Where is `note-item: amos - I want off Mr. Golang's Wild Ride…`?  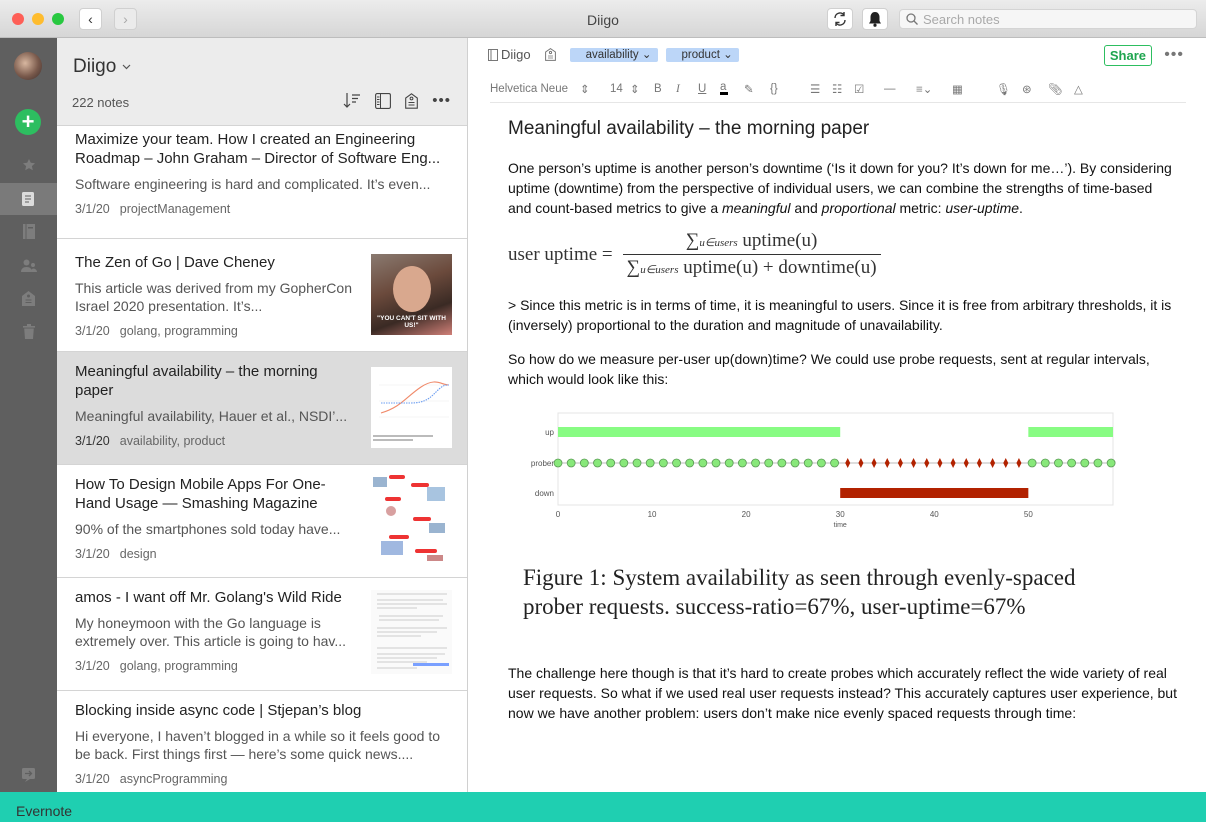 note-item: amos - I want off Mr. Golang's Wild Ride… is located at coordinates (262, 633).